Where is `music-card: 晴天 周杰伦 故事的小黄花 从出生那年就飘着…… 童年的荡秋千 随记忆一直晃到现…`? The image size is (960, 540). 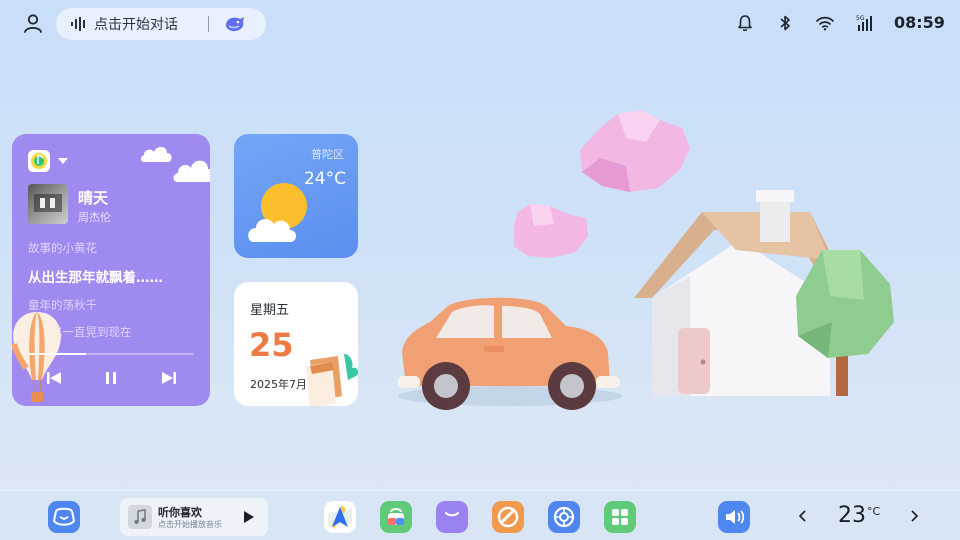 music-card: 晴天 周杰伦 故事的小黄花 从出生那年就飘着…… 童年的荡秋千 随记忆一直晃到现… is located at coordinates (111, 270).